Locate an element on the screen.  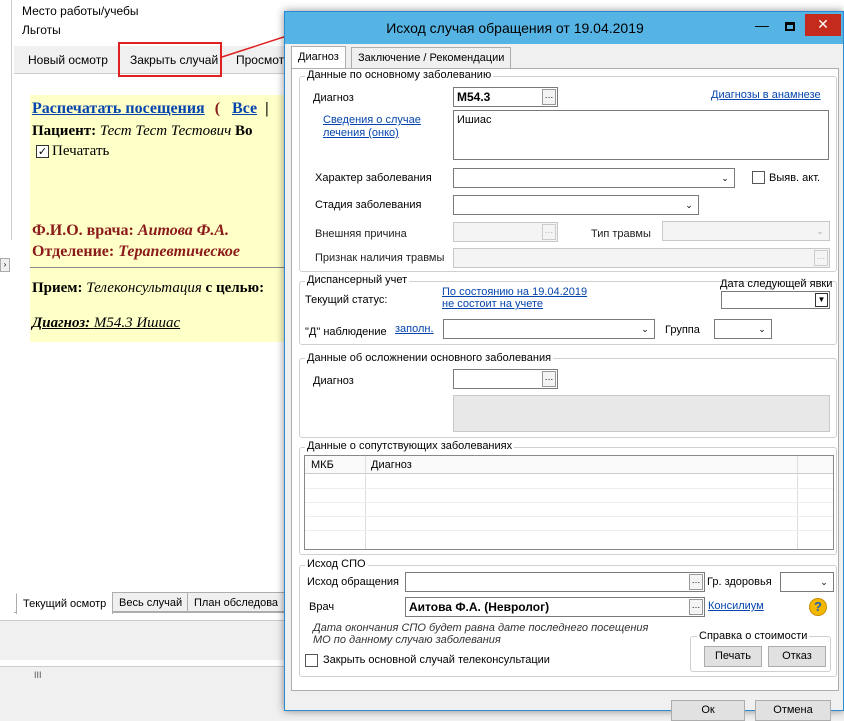
minimize-icon: — is located at coordinates (762, 25).